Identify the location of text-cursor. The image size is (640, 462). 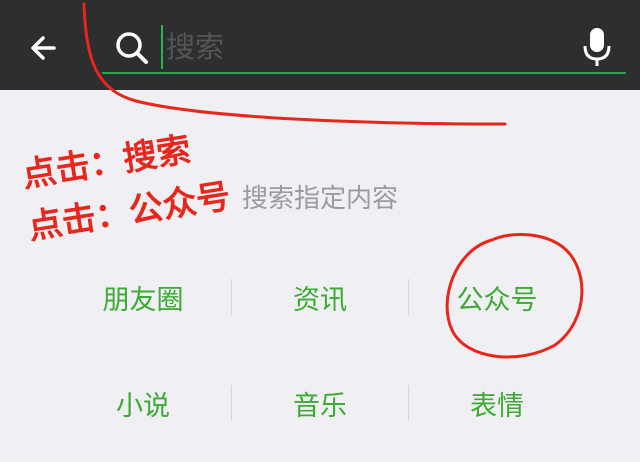
(162, 47).